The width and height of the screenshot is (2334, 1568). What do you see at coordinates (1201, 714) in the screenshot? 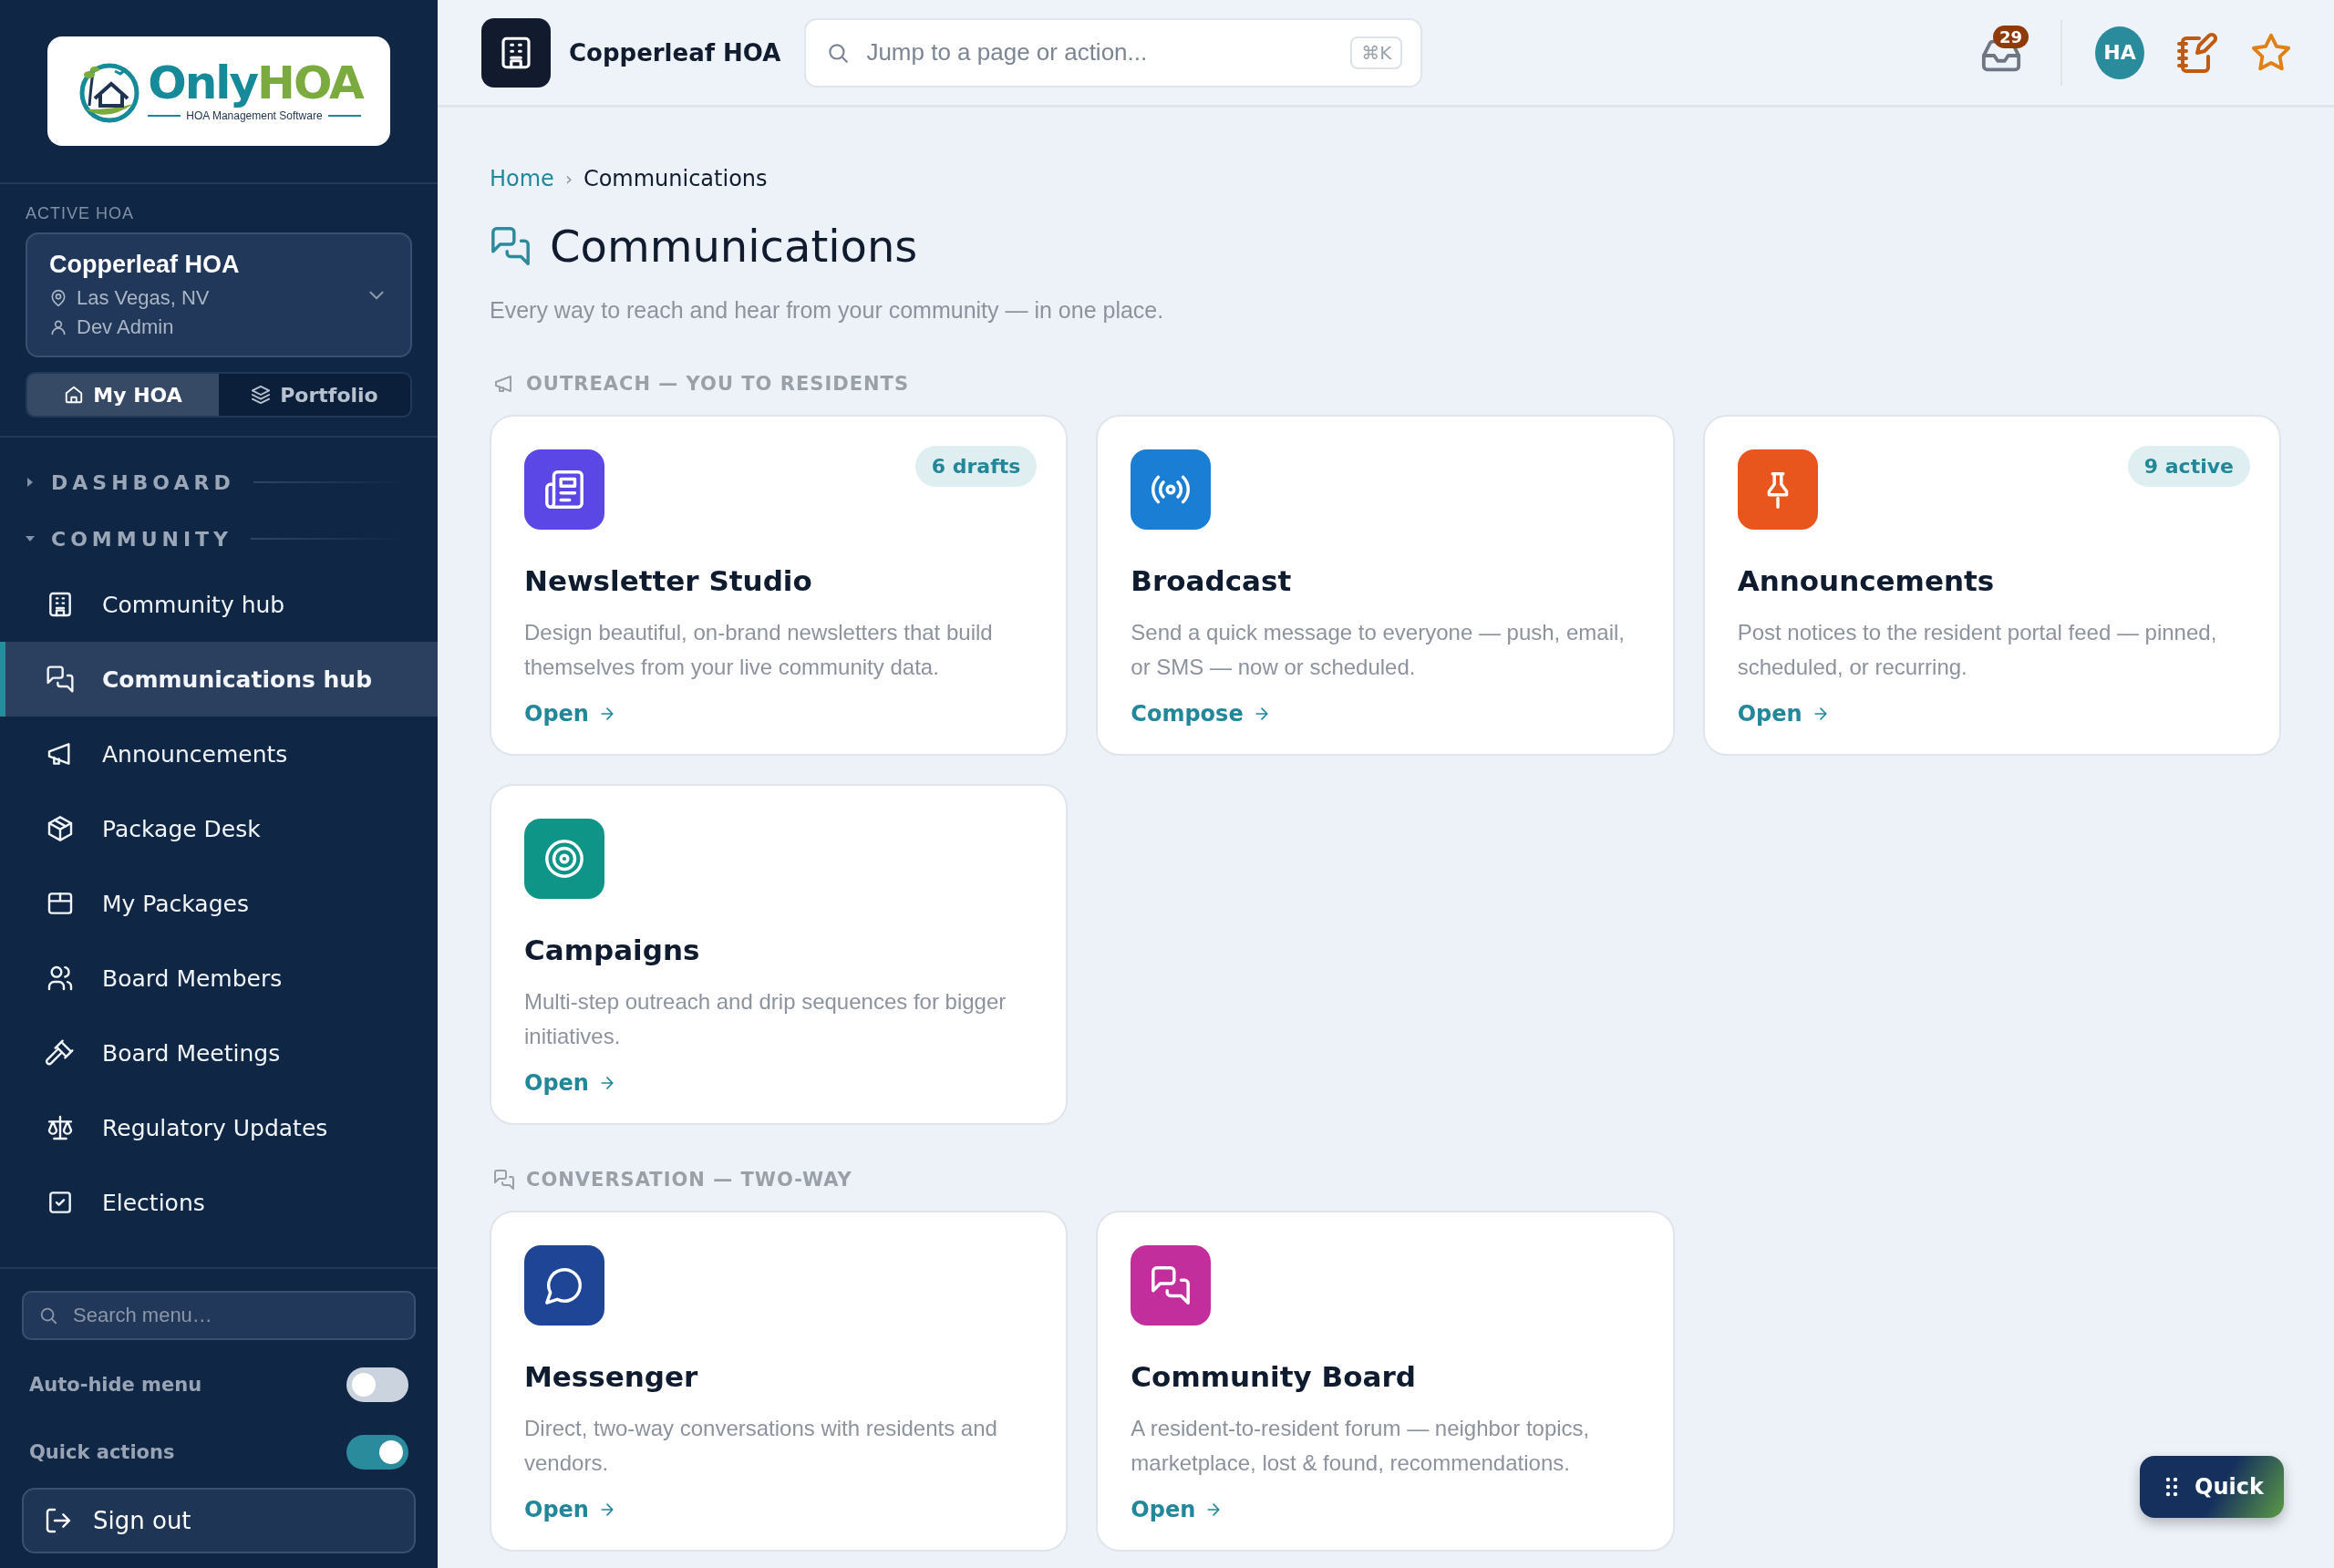
I see `card-action-link: Compose` at bounding box center [1201, 714].